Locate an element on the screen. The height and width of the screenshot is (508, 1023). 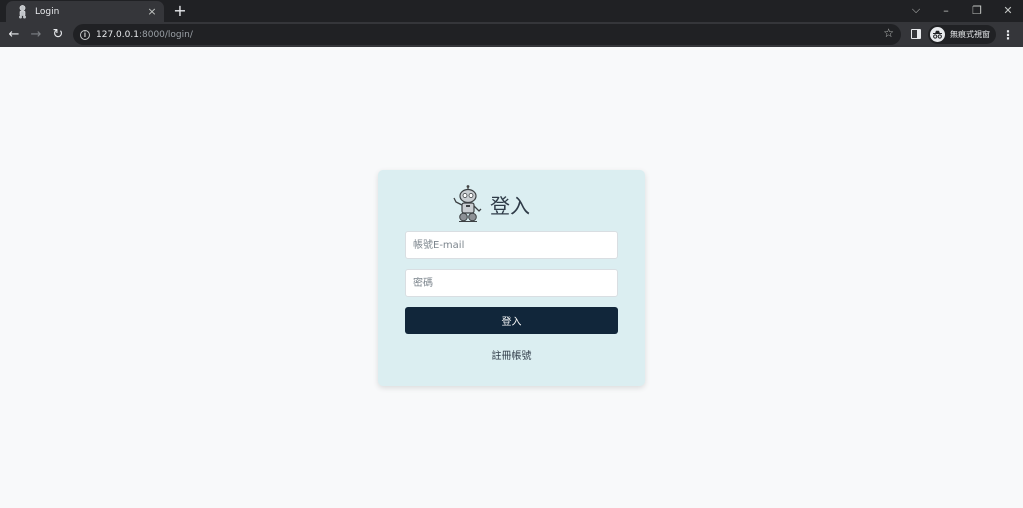
tab-strip: Login × + ⌵ – ❐ ✕ is located at coordinates (511, 11).